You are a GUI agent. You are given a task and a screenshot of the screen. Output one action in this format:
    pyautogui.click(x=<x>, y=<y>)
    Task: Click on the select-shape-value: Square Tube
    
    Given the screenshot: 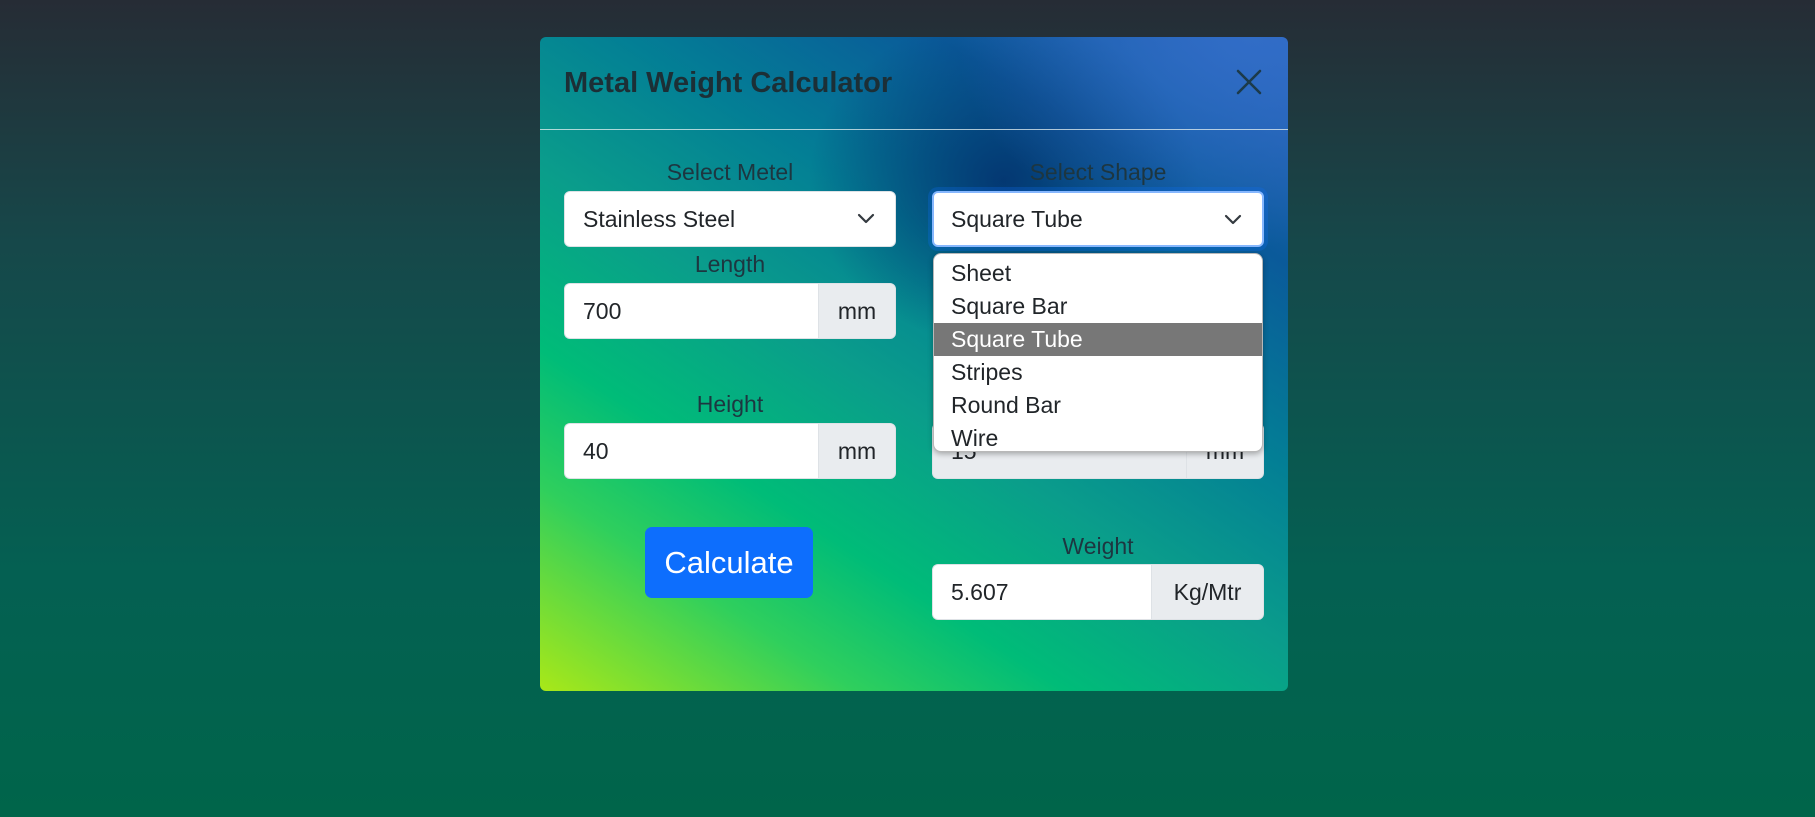 What is the action you would take?
    pyautogui.click(x=1017, y=219)
    